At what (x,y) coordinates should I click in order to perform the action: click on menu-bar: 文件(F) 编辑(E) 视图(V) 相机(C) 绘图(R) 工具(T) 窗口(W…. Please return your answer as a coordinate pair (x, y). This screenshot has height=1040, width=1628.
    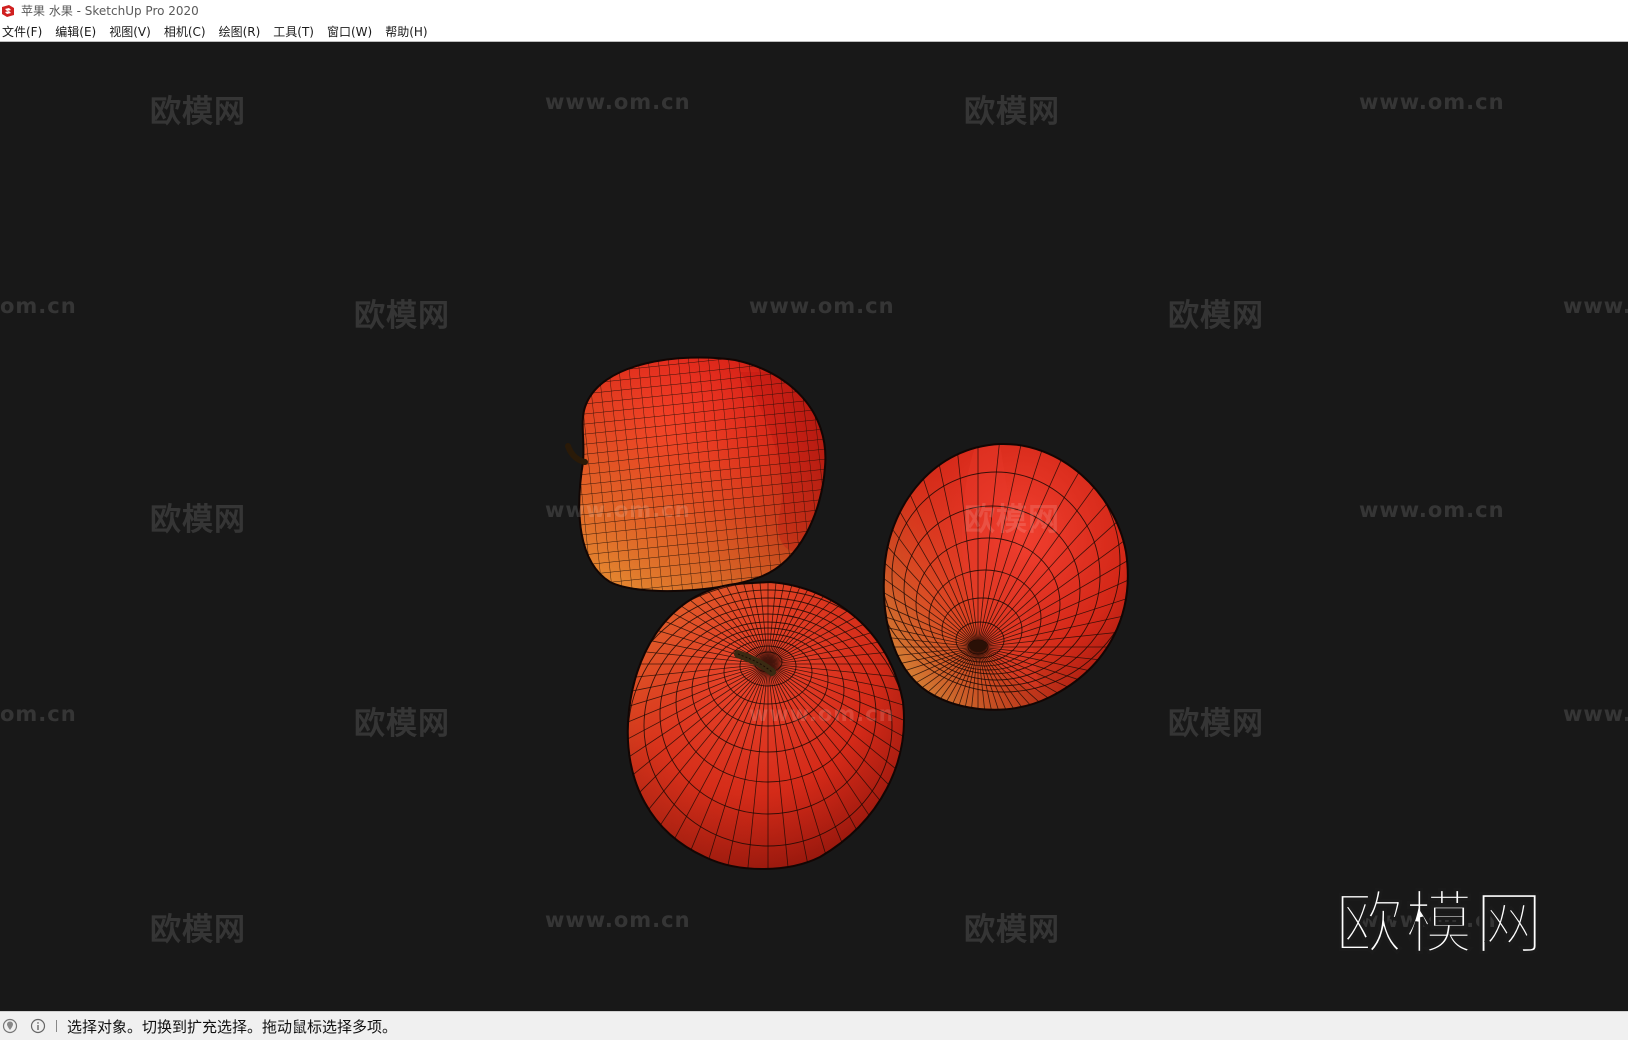
    Looking at the image, I should click on (814, 31).